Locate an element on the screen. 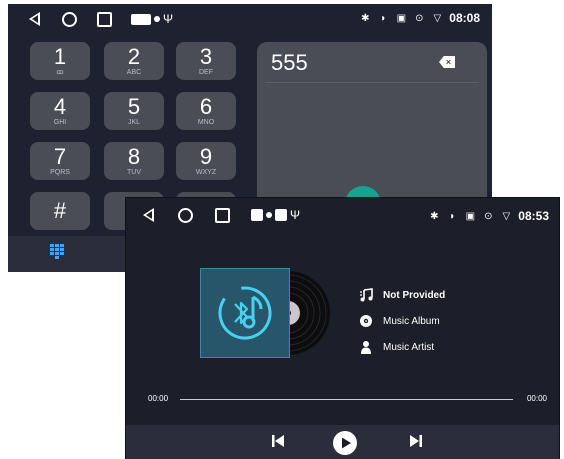 Image resolution: width=564 pixels, height=459 pixels. disc-icon is located at coordinates (366, 321).